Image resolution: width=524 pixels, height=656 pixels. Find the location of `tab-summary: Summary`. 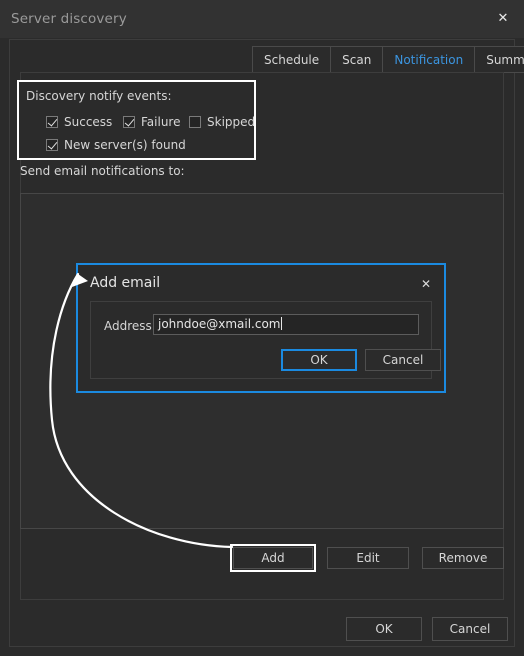

tab-summary: Summary is located at coordinates (499, 59).